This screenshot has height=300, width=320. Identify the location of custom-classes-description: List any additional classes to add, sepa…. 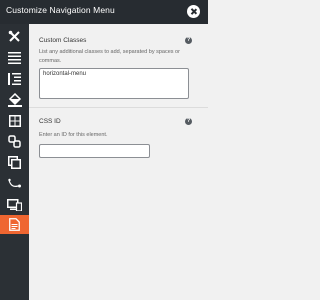
(109, 56).